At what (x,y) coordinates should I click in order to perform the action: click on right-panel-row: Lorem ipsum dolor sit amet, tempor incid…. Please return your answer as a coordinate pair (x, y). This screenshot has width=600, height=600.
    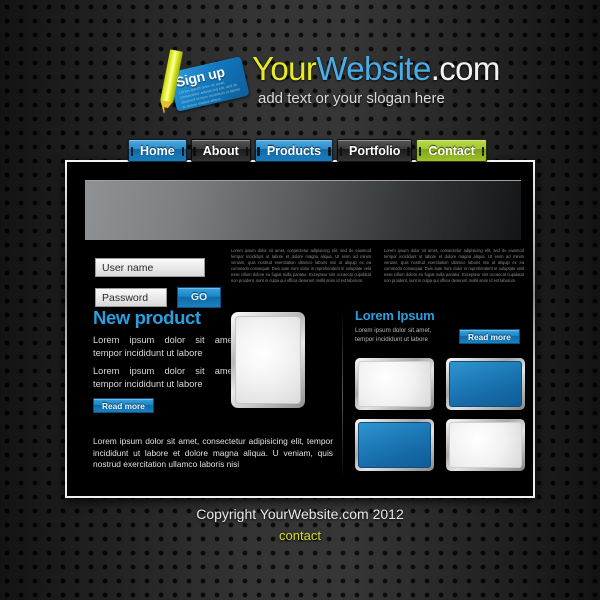
    Looking at the image, I should click on (440, 335).